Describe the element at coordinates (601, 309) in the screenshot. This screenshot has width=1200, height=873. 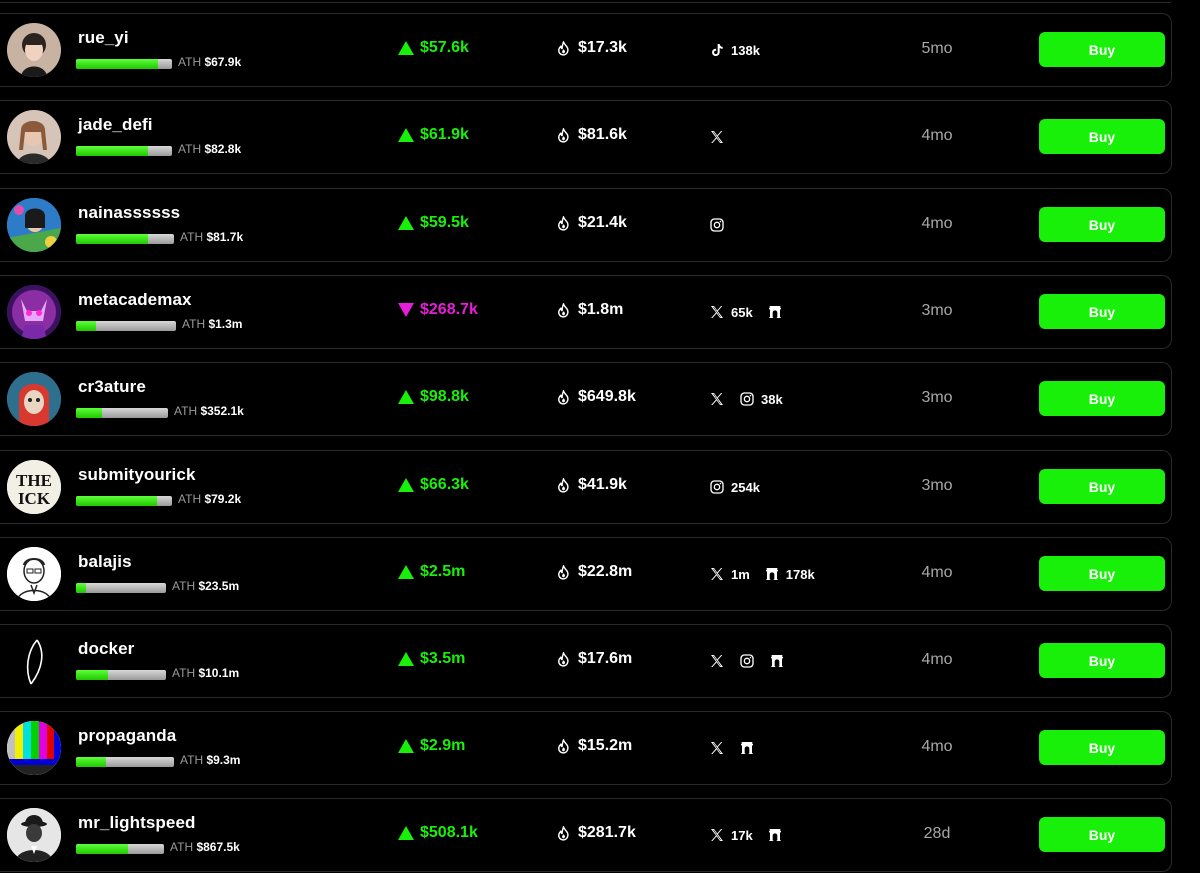
I see `volume-value: $1.8m` at that location.